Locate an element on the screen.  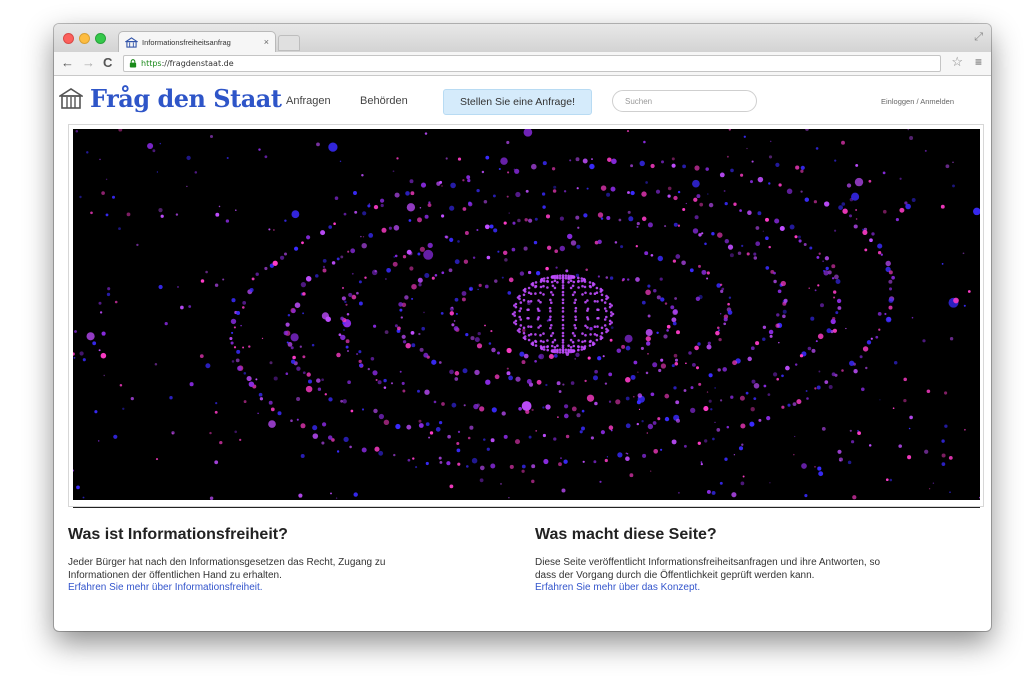
nav-link-behoerden: Behörden is located at coordinates (384, 101).